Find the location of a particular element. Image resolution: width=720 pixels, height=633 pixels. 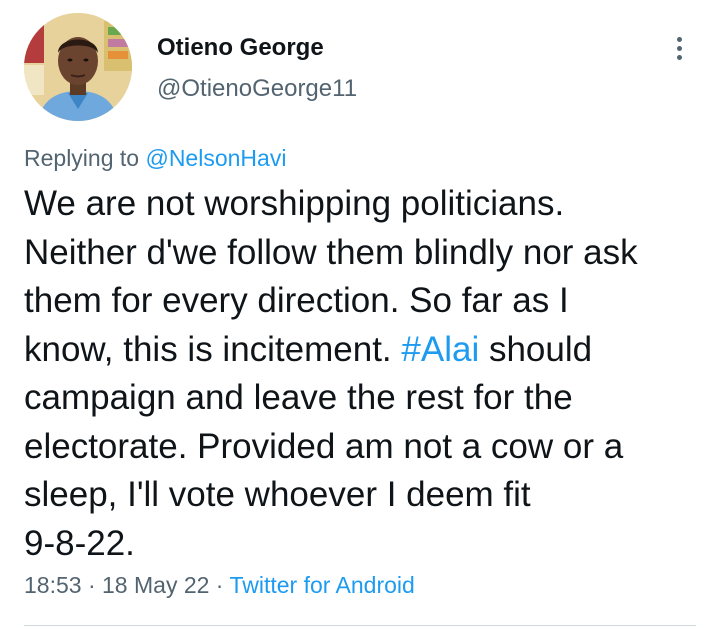

more-vertical-icon is located at coordinates (679, 48).